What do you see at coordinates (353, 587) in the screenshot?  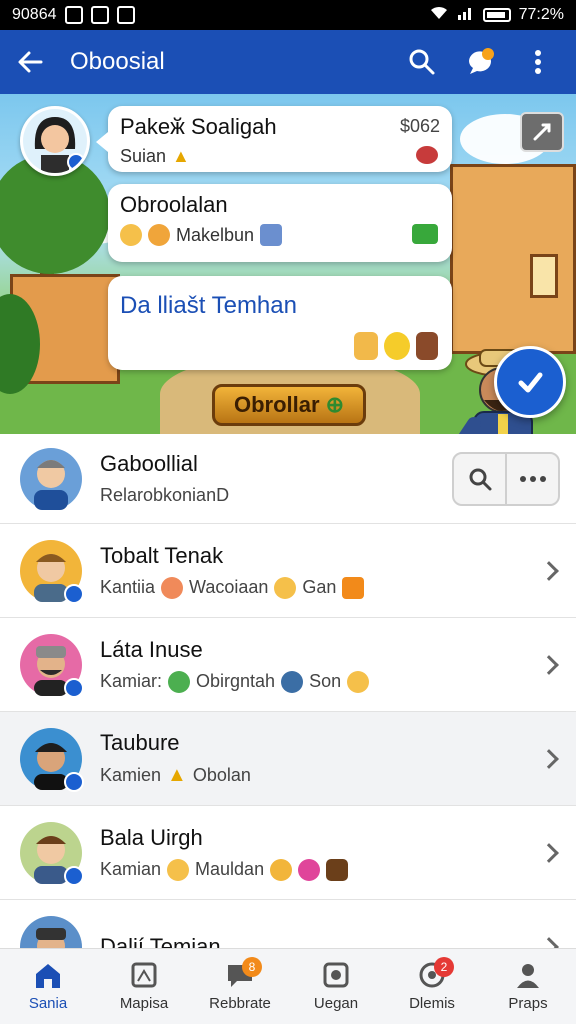 I see `tag-icon` at bounding box center [353, 587].